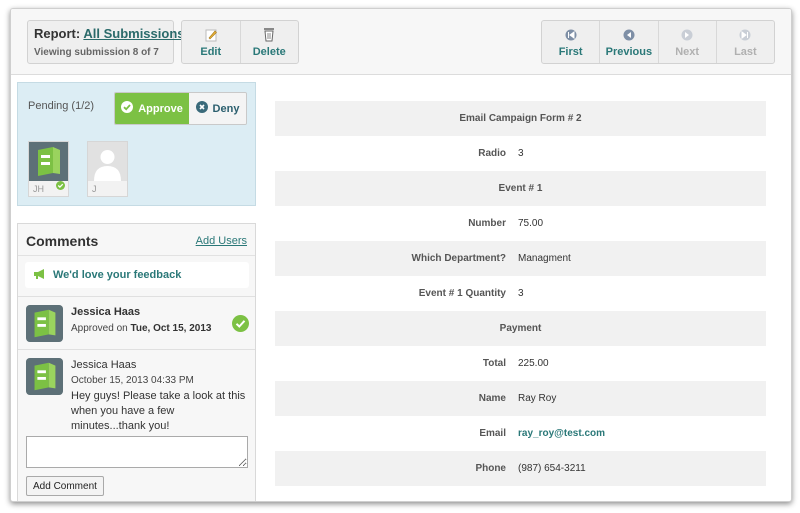  Describe the element at coordinates (687, 35) in the screenshot. I see `next-icon` at that location.